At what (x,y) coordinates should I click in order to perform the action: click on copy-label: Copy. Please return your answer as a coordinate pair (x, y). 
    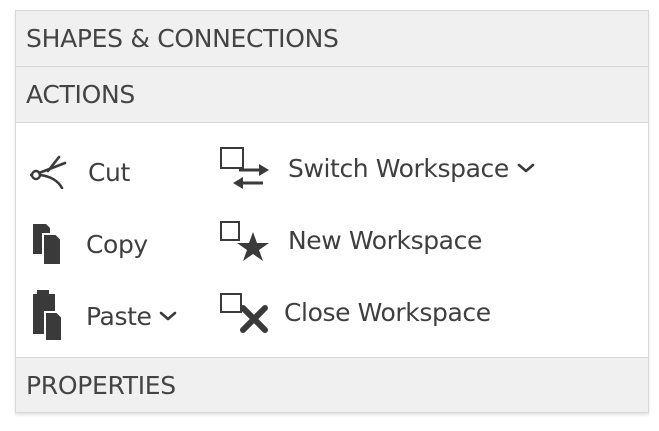
    Looking at the image, I should click on (117, 244).